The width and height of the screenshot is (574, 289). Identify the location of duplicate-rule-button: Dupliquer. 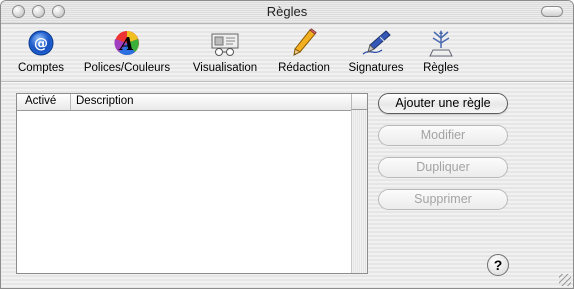
(443, 167).